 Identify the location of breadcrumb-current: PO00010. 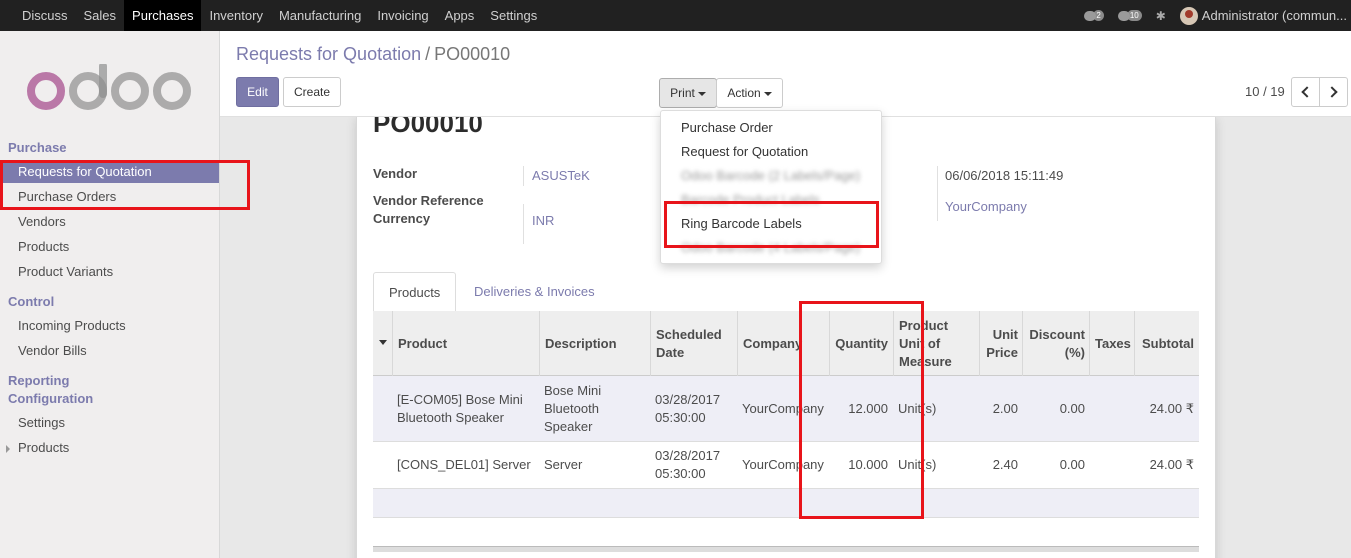
(472, 54).